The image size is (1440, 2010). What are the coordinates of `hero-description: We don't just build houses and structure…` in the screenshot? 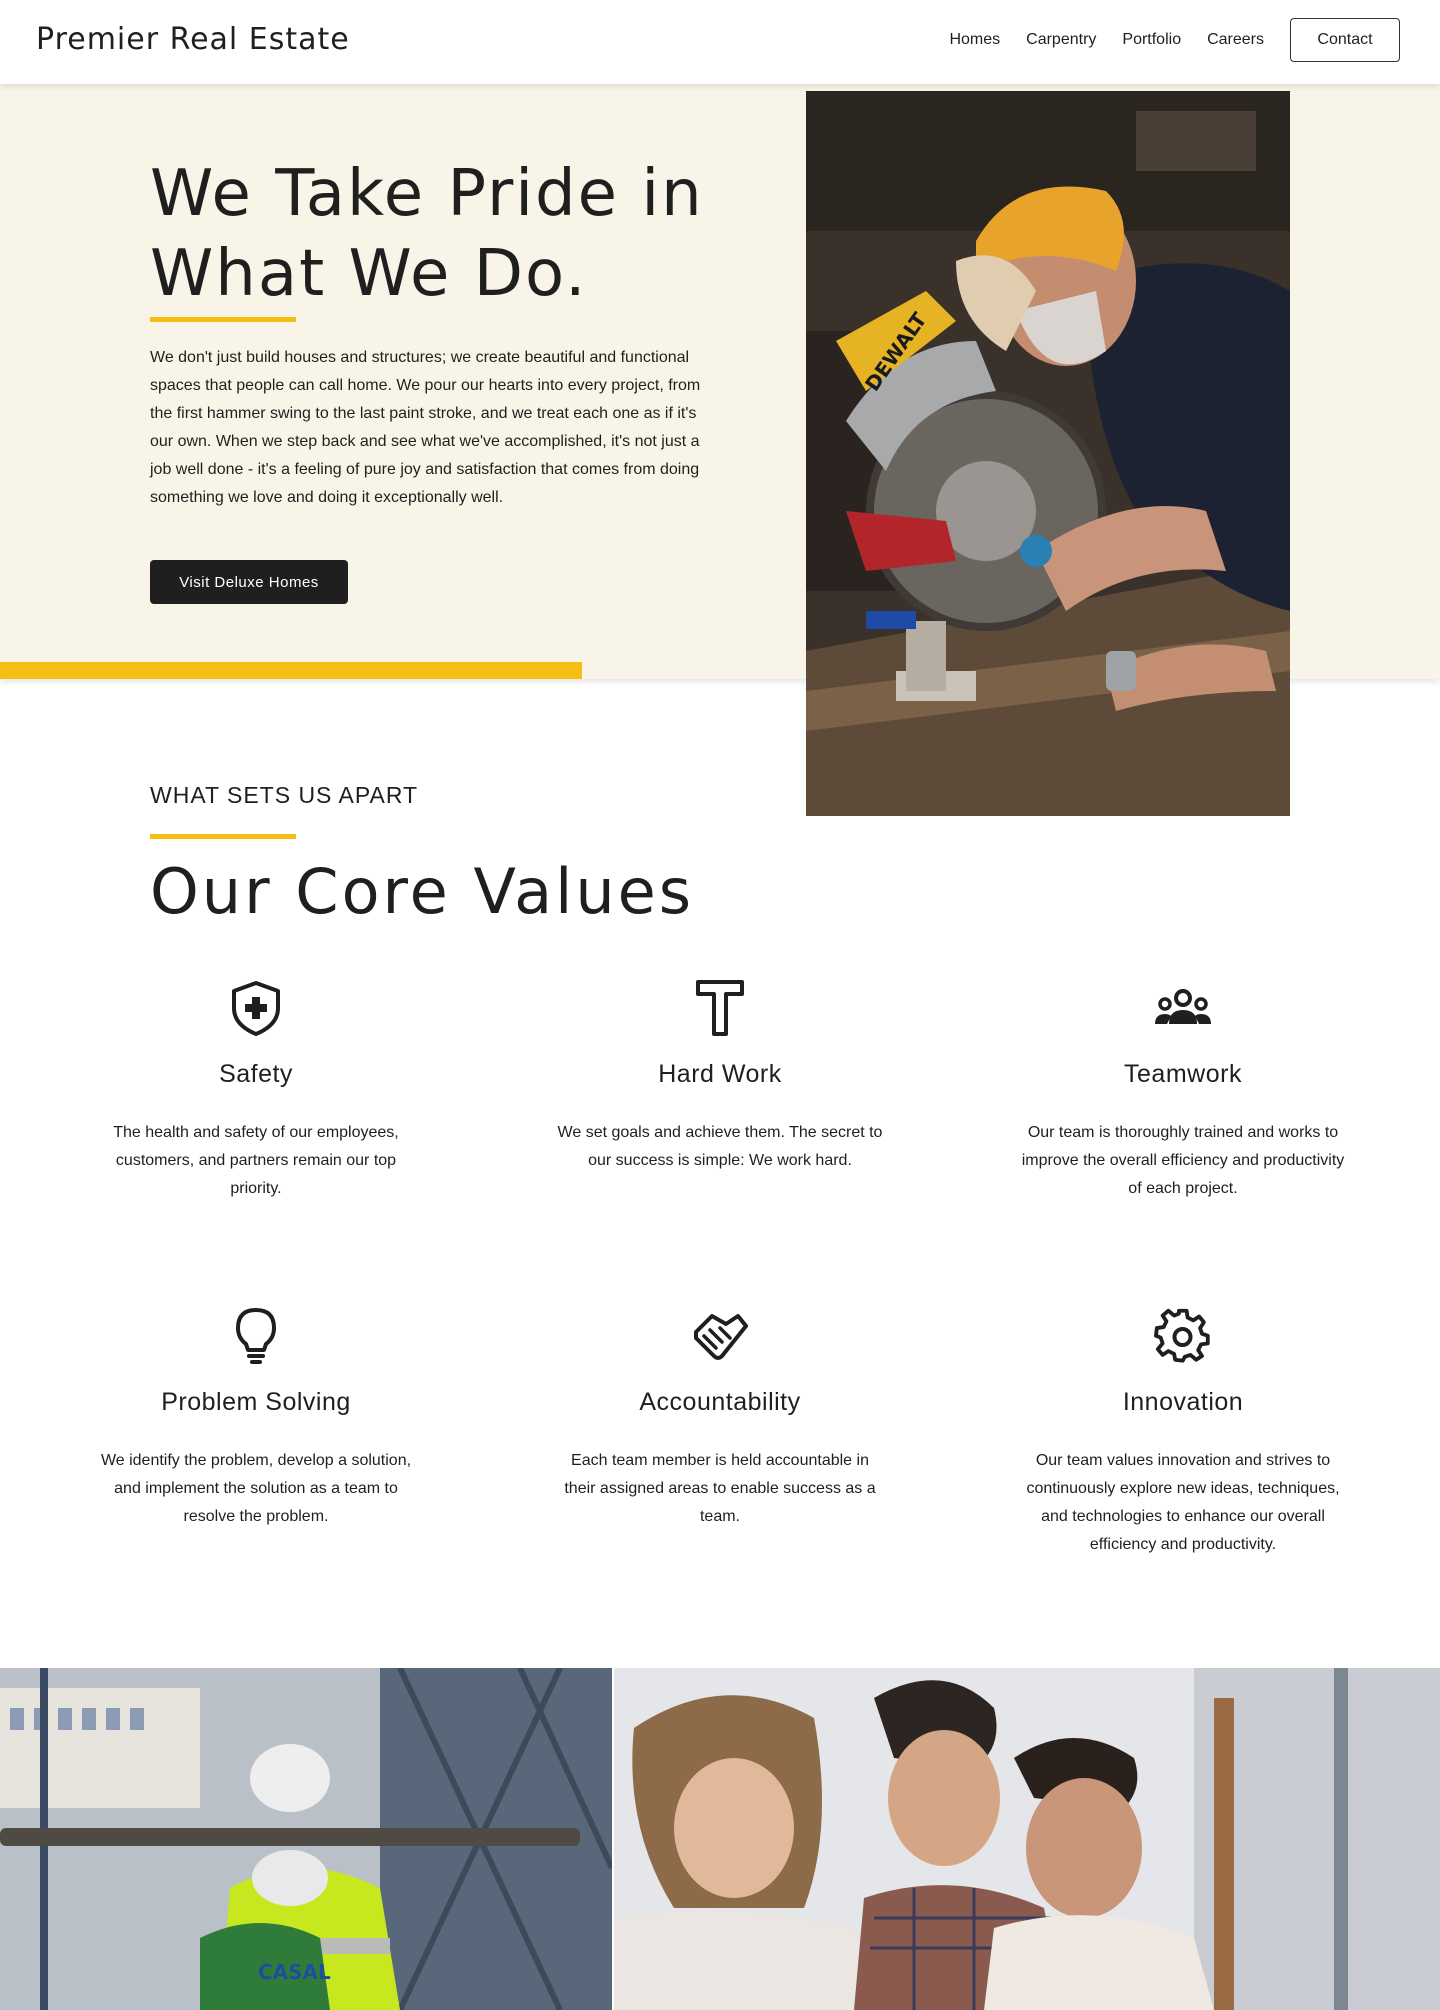 It's located at (425, 427).